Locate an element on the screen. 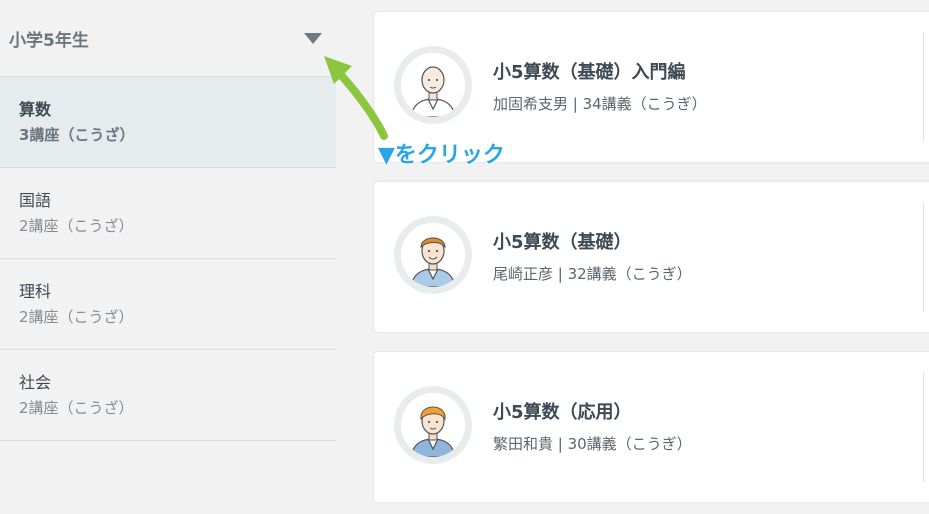  subject-name: 社会 is located at coordinates (35, 382).